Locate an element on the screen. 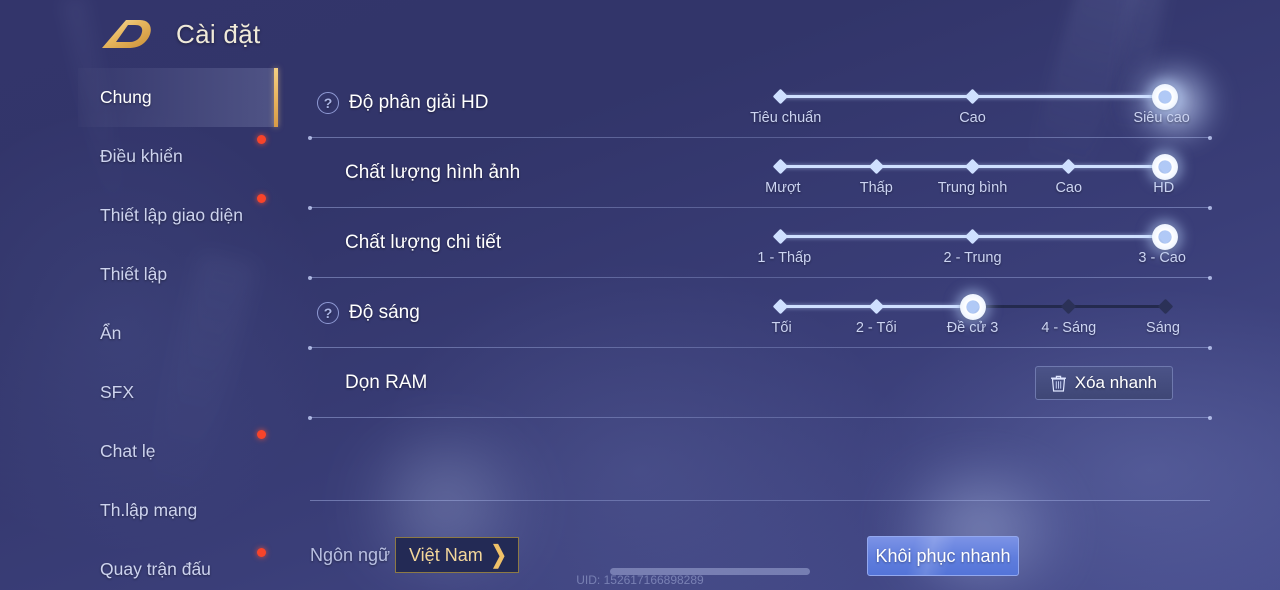 This screenshot has height=590, width=1280. setting-label-wrap: Chất lượng chi tiết is located at coordinates (423, 243).